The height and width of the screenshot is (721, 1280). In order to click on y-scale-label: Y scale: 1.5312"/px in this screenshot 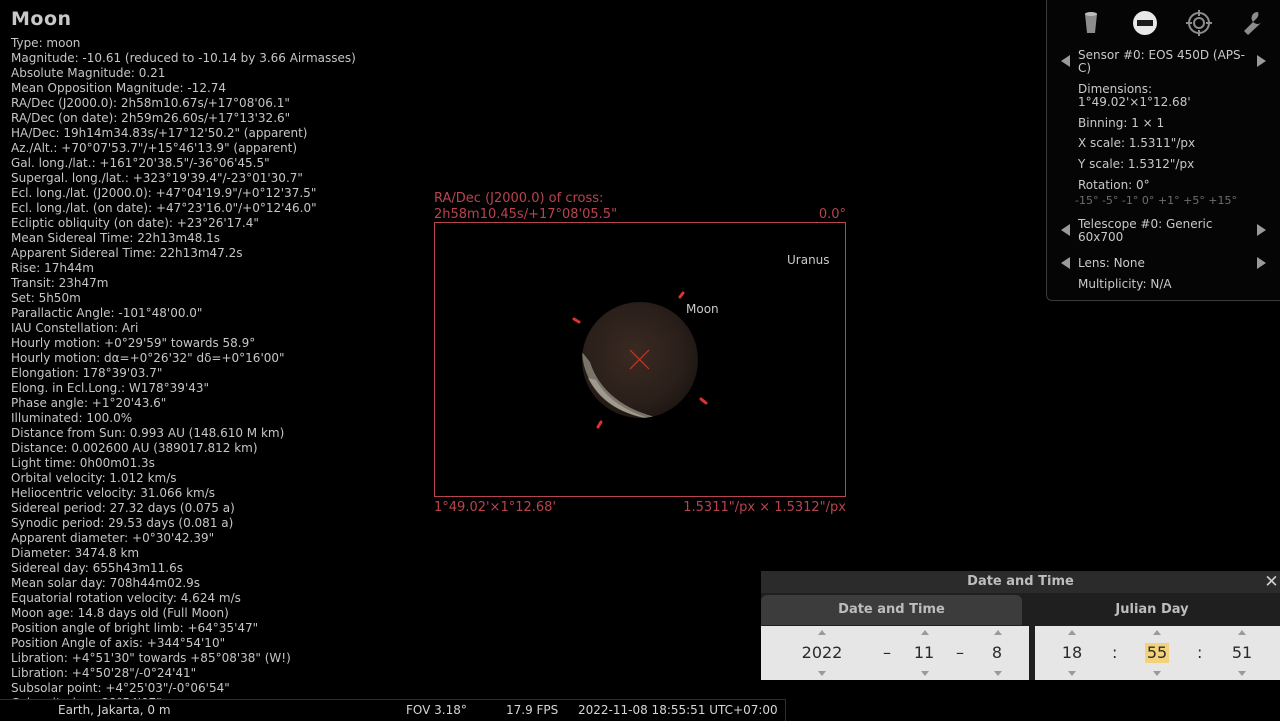, I will do `click(1136, 164)`.